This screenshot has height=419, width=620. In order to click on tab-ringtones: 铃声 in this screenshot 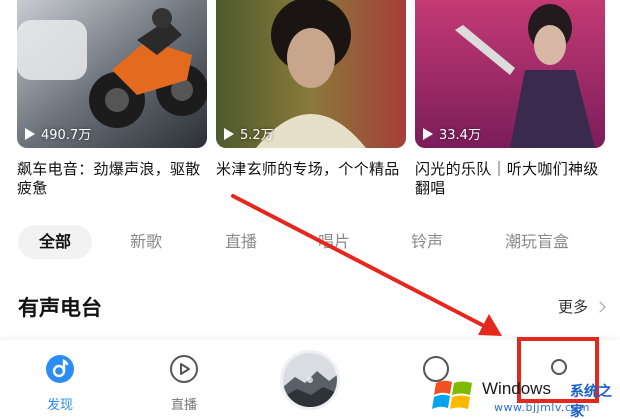, I will do `click(427, 242)`.